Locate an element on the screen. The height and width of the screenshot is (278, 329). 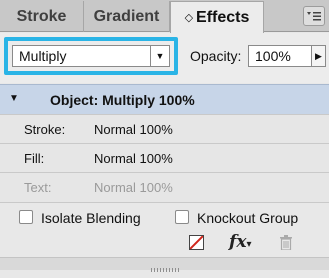
text-level-value: Normal 100% is located at coordinates (133, 187).